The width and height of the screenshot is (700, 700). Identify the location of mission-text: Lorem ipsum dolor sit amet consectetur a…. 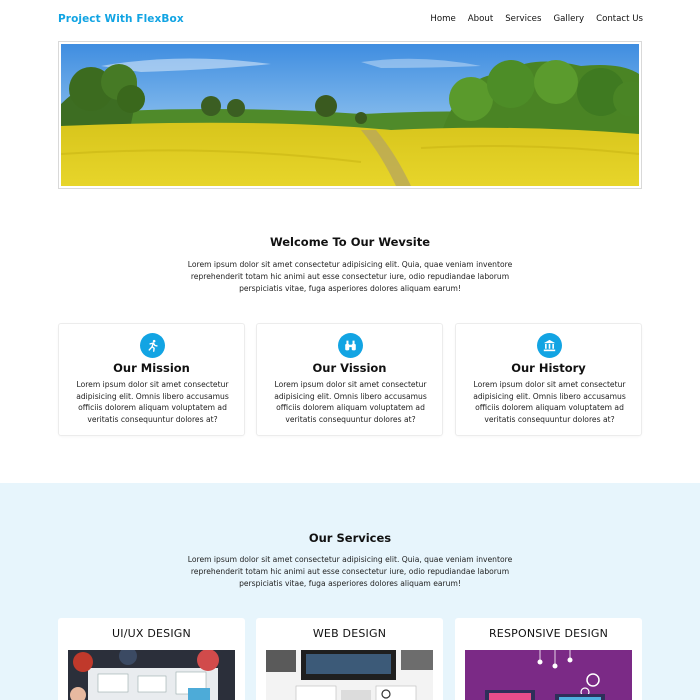
(152, 402).